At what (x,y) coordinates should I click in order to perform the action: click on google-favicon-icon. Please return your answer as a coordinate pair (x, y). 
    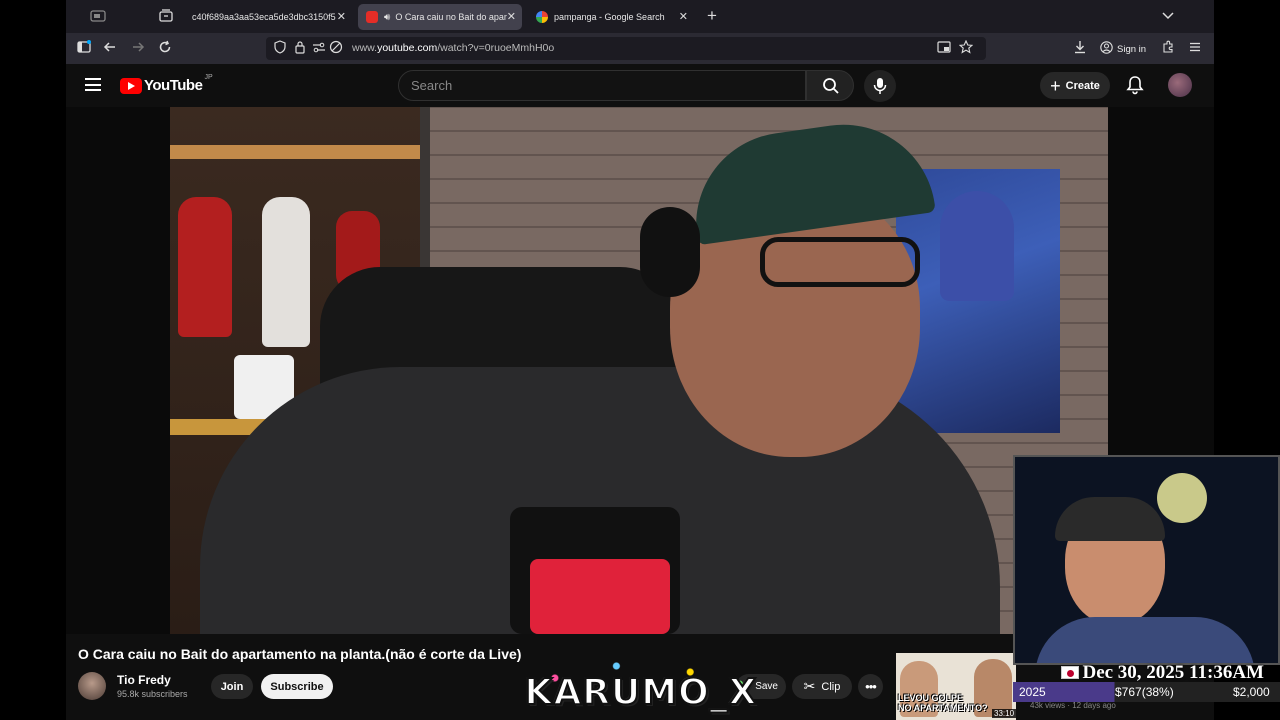
    Looking at the image, I should click on (542, 17).